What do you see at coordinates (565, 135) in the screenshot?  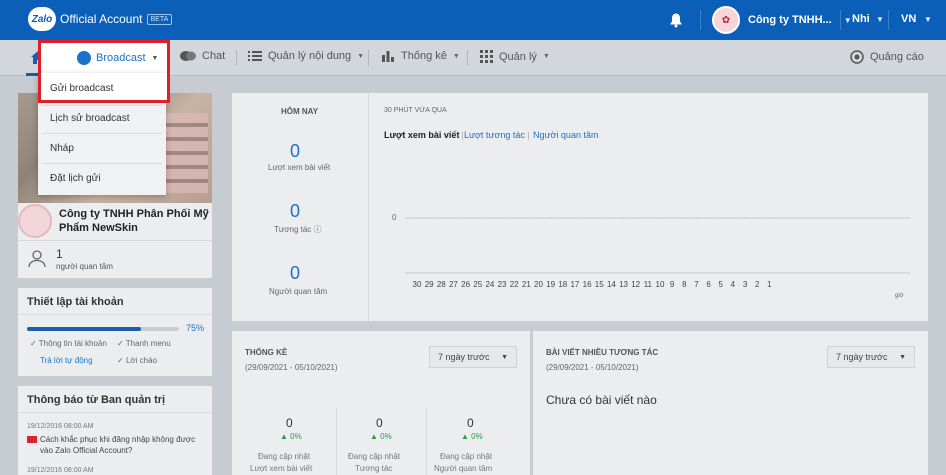 I see `chart-tab-followers: Người quan tâm` at bounding box center [565, 135].